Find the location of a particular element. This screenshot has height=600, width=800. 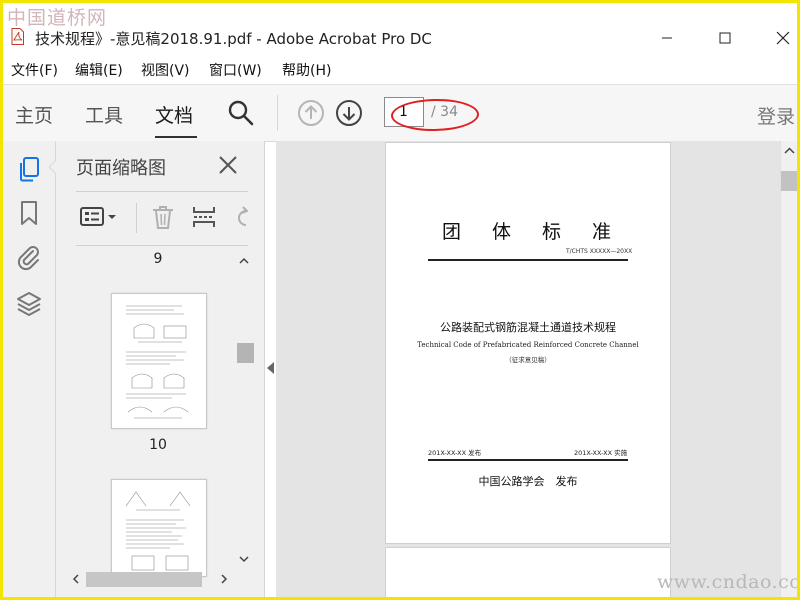

menu-window: 窗口(W) is located at coordinates (235, 70).